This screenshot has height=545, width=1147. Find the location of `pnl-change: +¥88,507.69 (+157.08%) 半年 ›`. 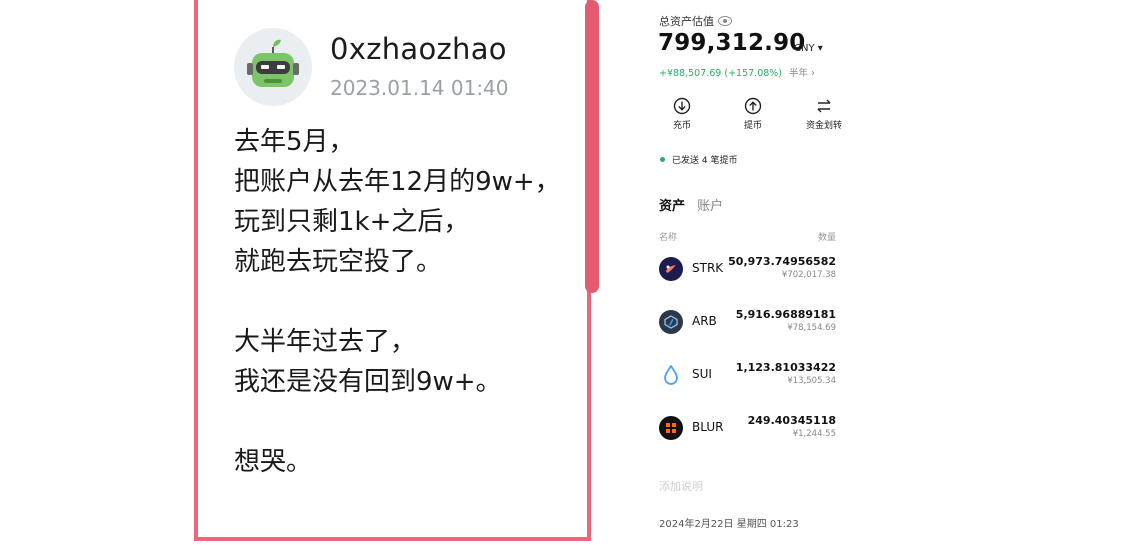

pnl-change: +¥88,507.69 (+157.08%) 半年 › is located at coordinates (737, 72).